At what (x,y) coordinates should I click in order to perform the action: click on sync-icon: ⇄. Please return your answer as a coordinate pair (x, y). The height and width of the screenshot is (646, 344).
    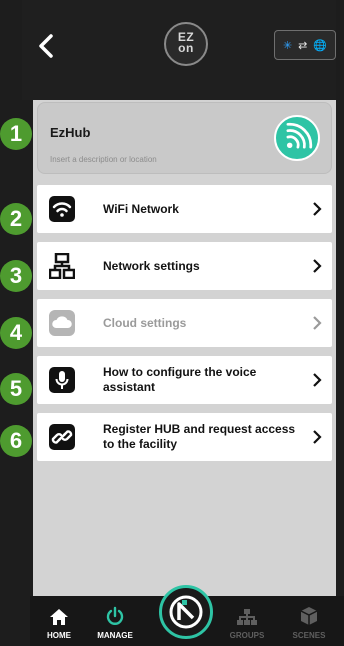
    Looking at the image, I should click on (303, 45).